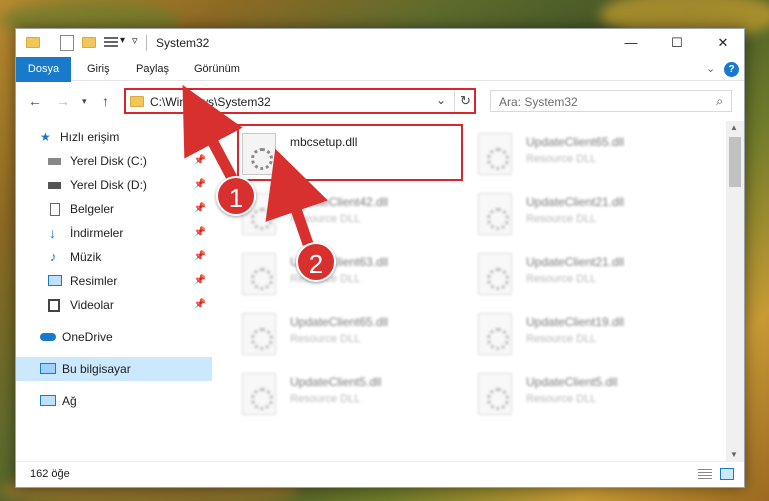  What do you see at coordinates (146, 43) in the screenshot?
I see `title-divider` at bounding box center [146, 43].